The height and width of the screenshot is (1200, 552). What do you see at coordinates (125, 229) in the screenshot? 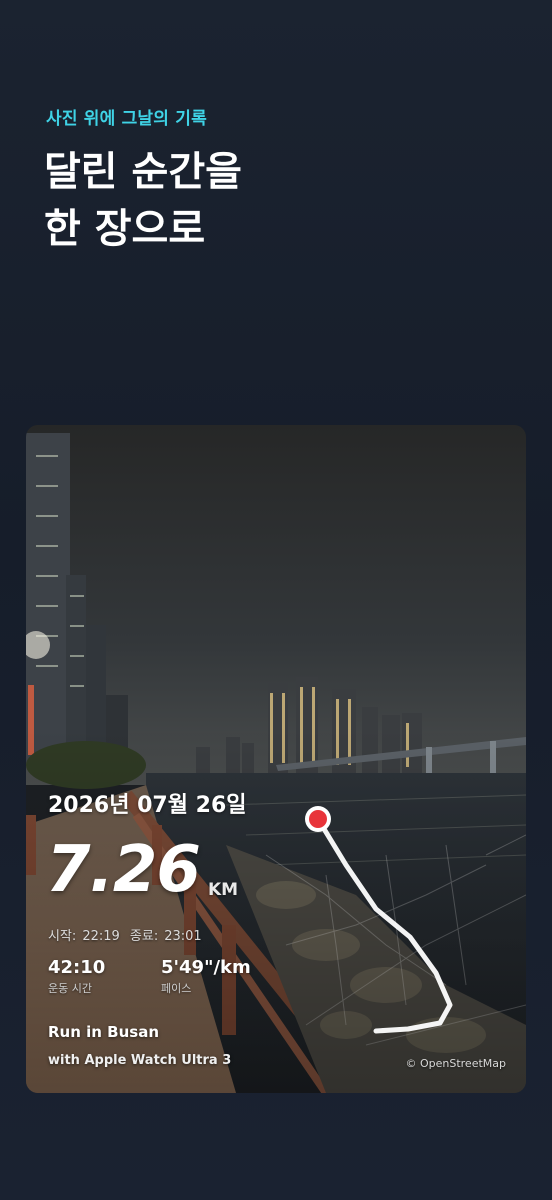
I see `headline-line-2: 한 장으로` at bounding box center [125, 229].